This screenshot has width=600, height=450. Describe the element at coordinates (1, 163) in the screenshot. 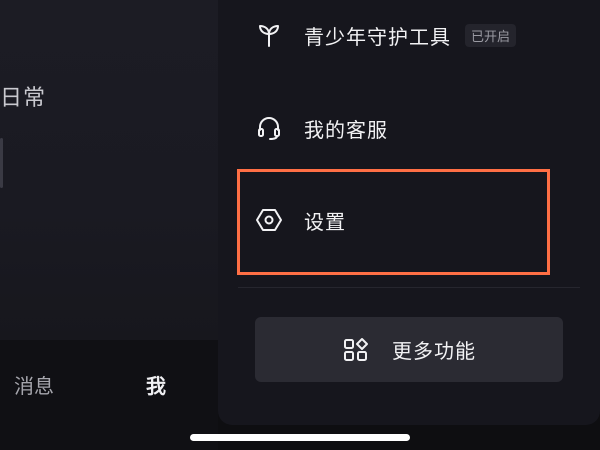

I see `background-scroll-mark` at that location.